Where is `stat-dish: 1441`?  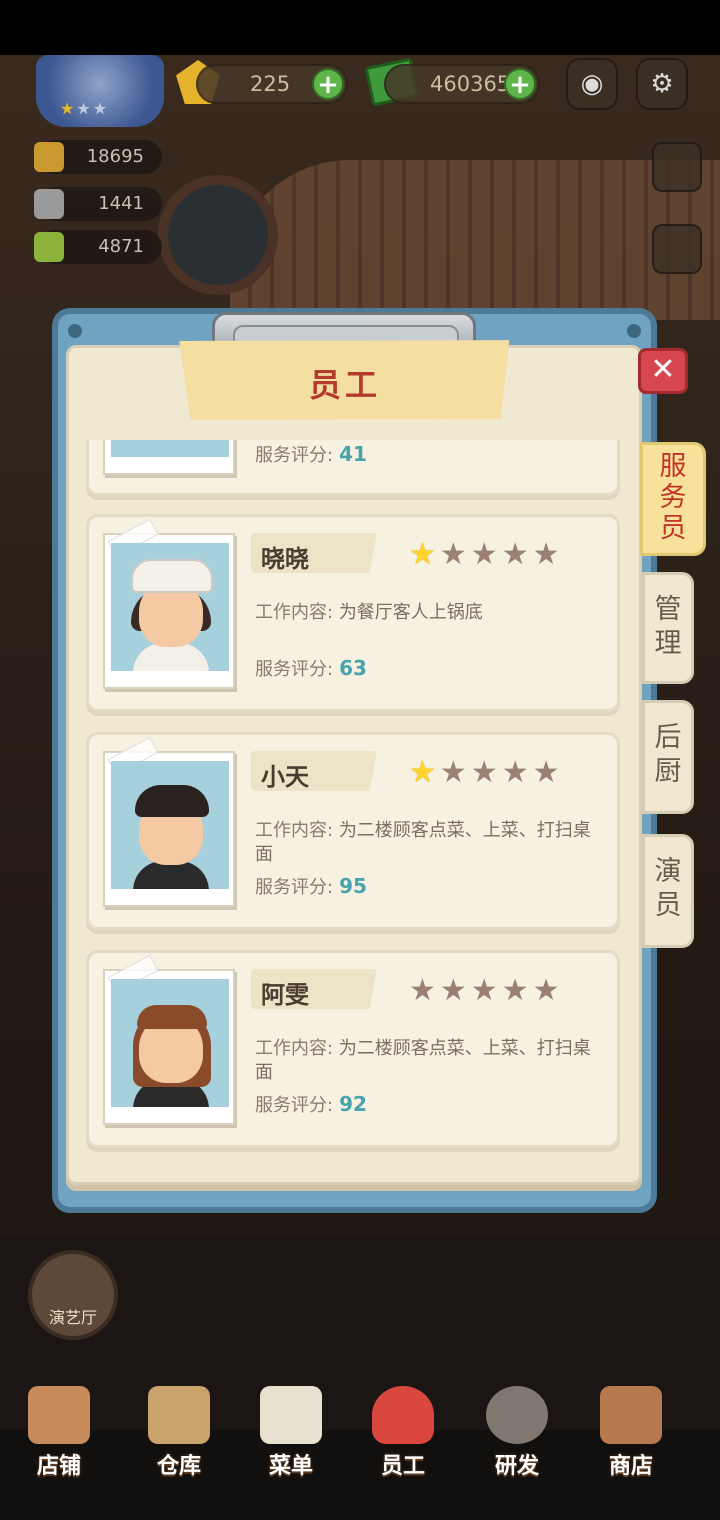 stat-dish: 1441 is located at coordinates (98, 204).